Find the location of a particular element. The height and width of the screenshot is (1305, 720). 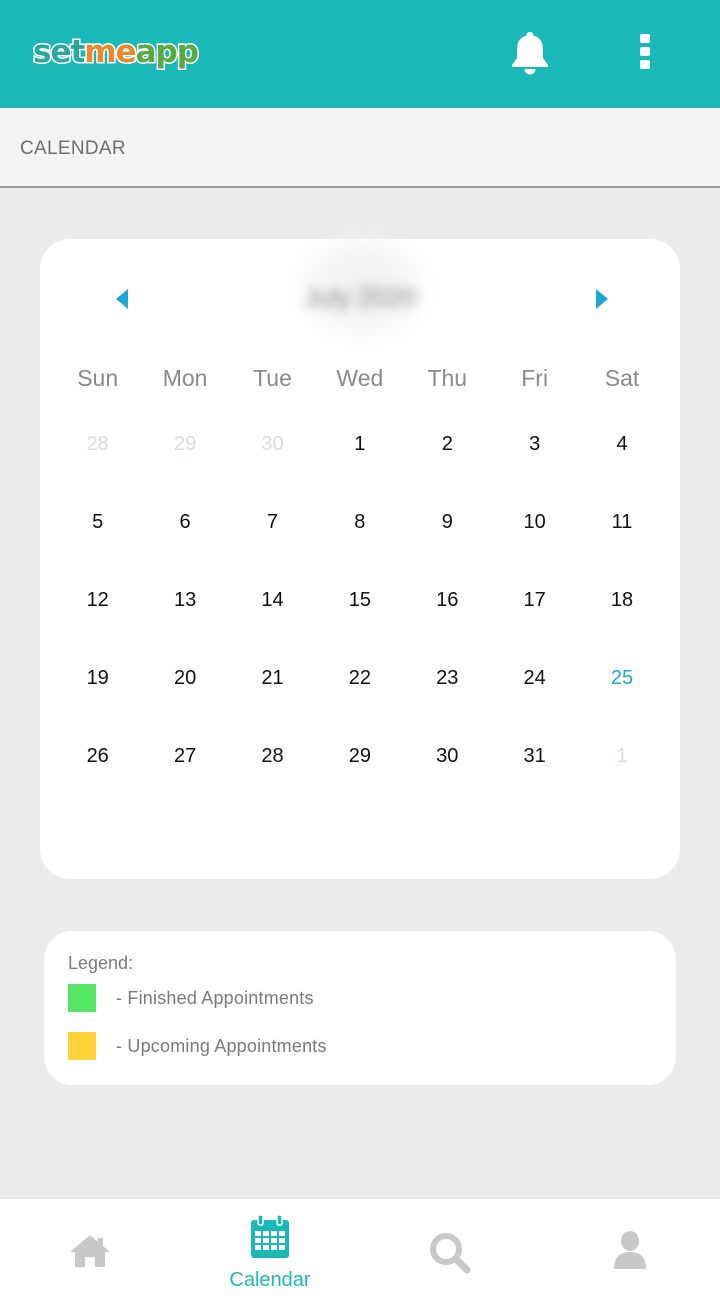

nav-calendar: Calendar is located at coordinates (270, 1252).